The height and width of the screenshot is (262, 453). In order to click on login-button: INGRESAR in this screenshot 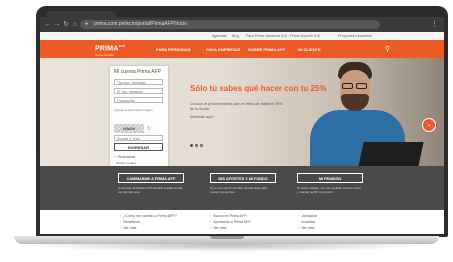, I will do `click(138, 147)`.